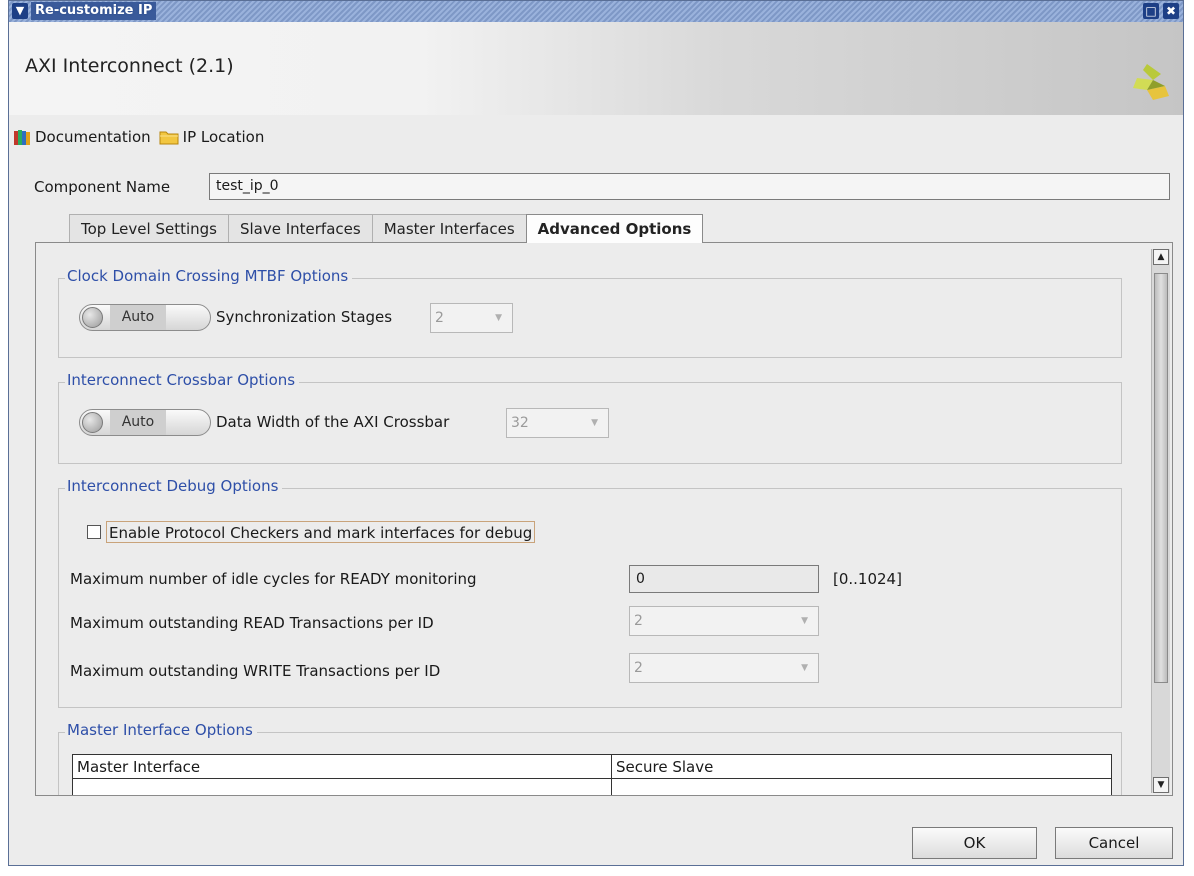  I want to click on crossbar-auto-toggle: Auto, so click(145, 422).